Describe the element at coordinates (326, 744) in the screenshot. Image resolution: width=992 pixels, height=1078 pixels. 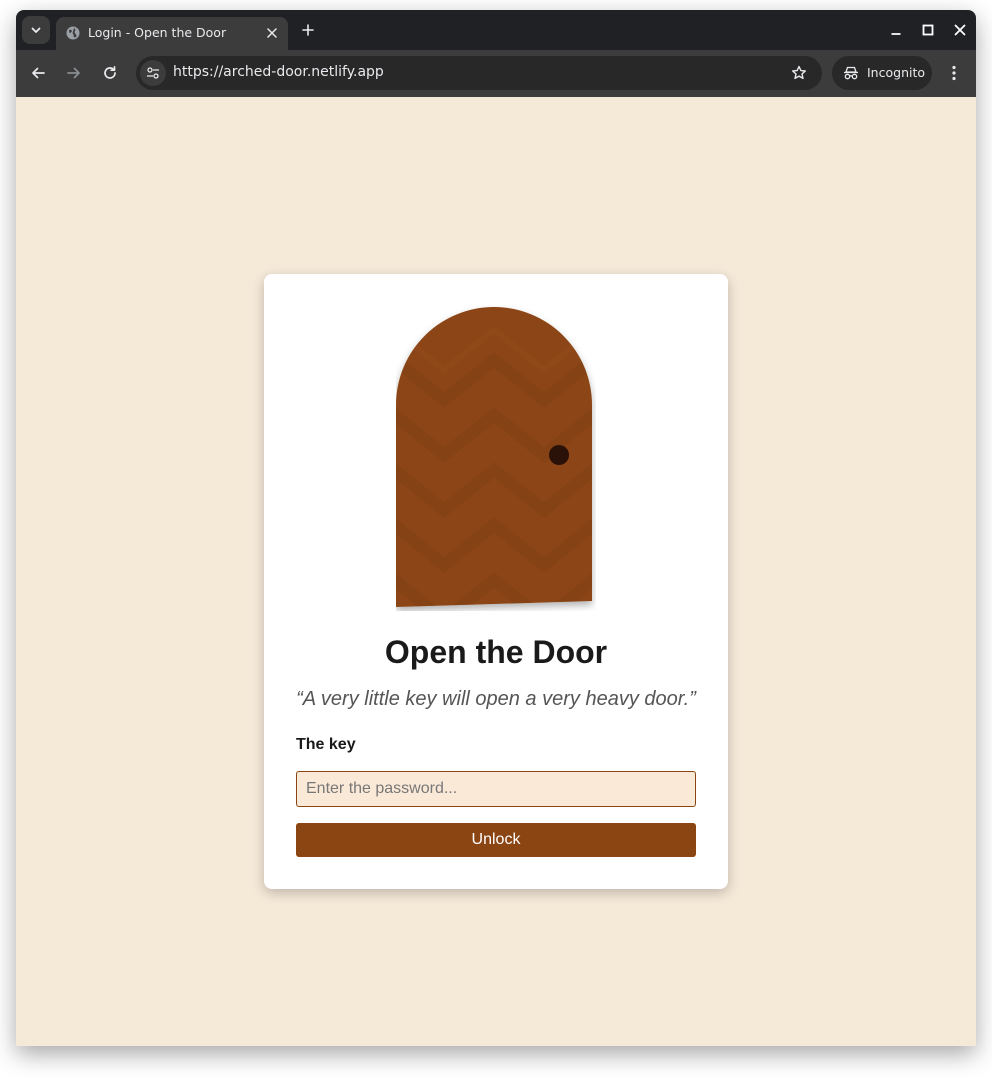
I see `password-label: The key` at that location.